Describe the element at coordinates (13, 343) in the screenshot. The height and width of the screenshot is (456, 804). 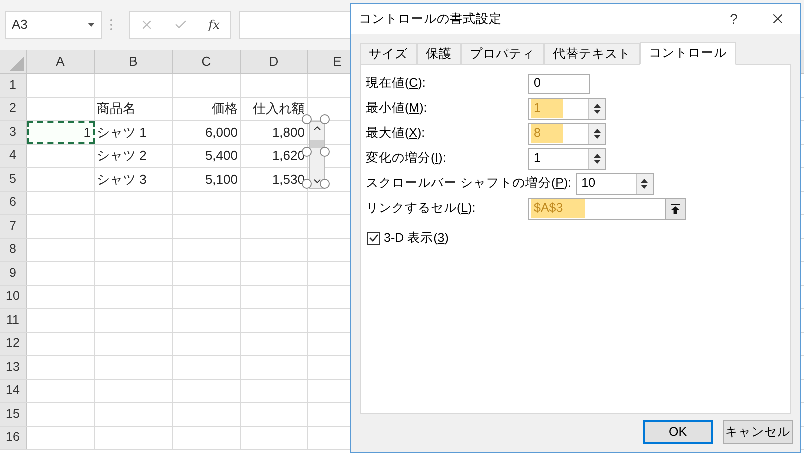
I see `row-header: 12` at that location.